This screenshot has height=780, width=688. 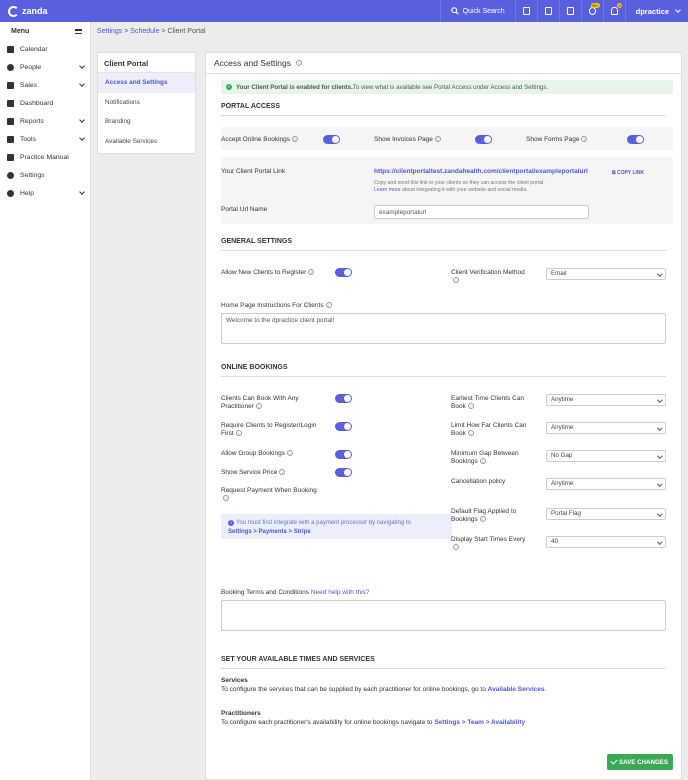 I want to click on request-payment-label: Request Payment When Booking i, so click(x=269, y=494).